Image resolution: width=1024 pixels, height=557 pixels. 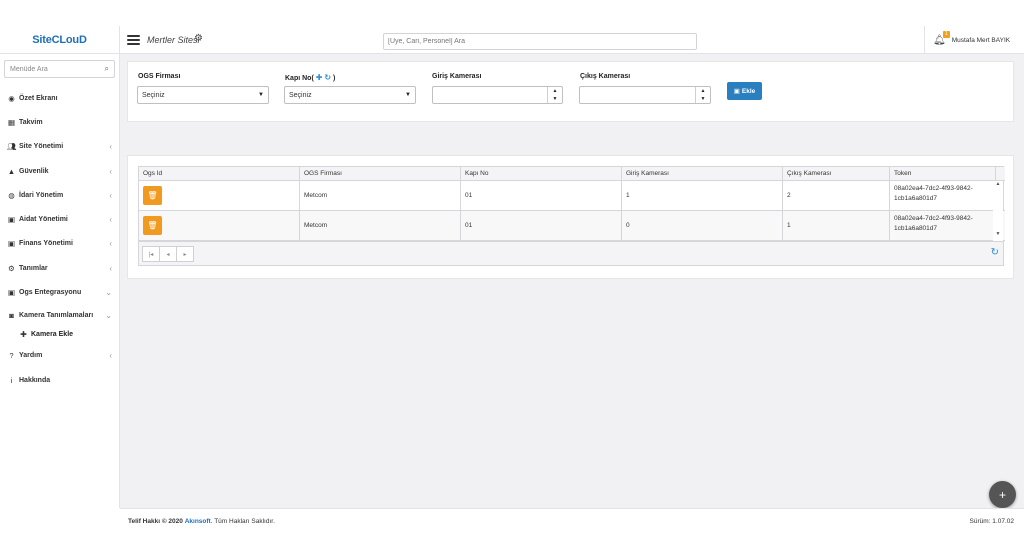 What do you see at coordinates (1002, 494) in the screenshot?
I see `add-fab-button: +` at bounding box center [1002, 494].